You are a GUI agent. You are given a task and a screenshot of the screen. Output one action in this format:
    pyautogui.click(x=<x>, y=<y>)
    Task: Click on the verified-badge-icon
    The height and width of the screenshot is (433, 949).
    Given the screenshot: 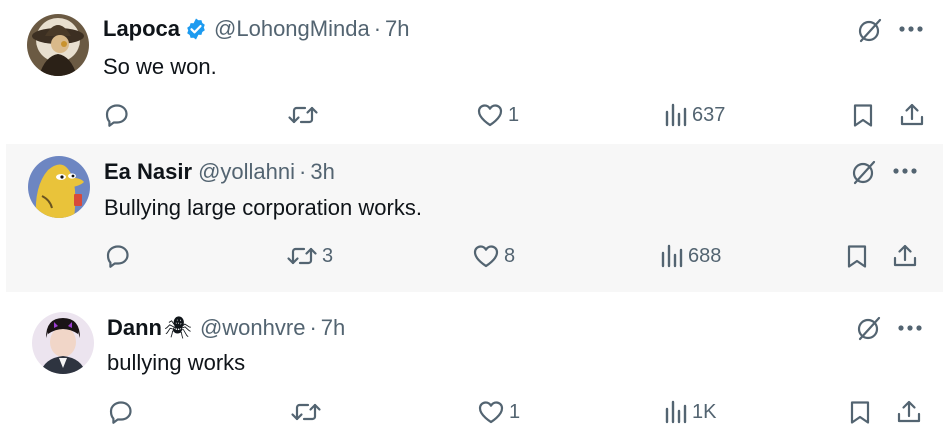 What is the action you would take?
    pyautogui.click(x=196, y=29)
    